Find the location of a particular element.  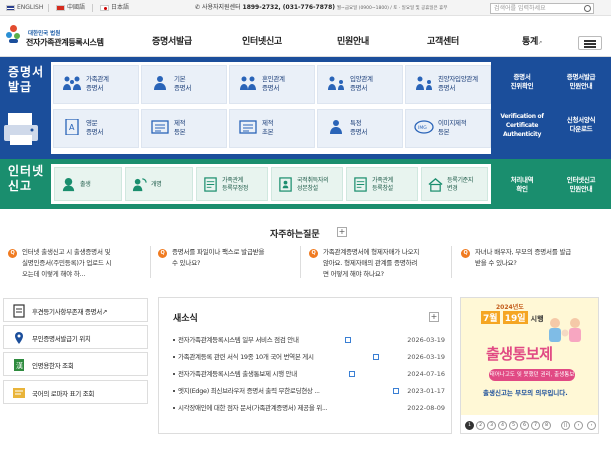

cert-image-register: IMG 이미지제적 등본 is located at coordinates (448, 128).